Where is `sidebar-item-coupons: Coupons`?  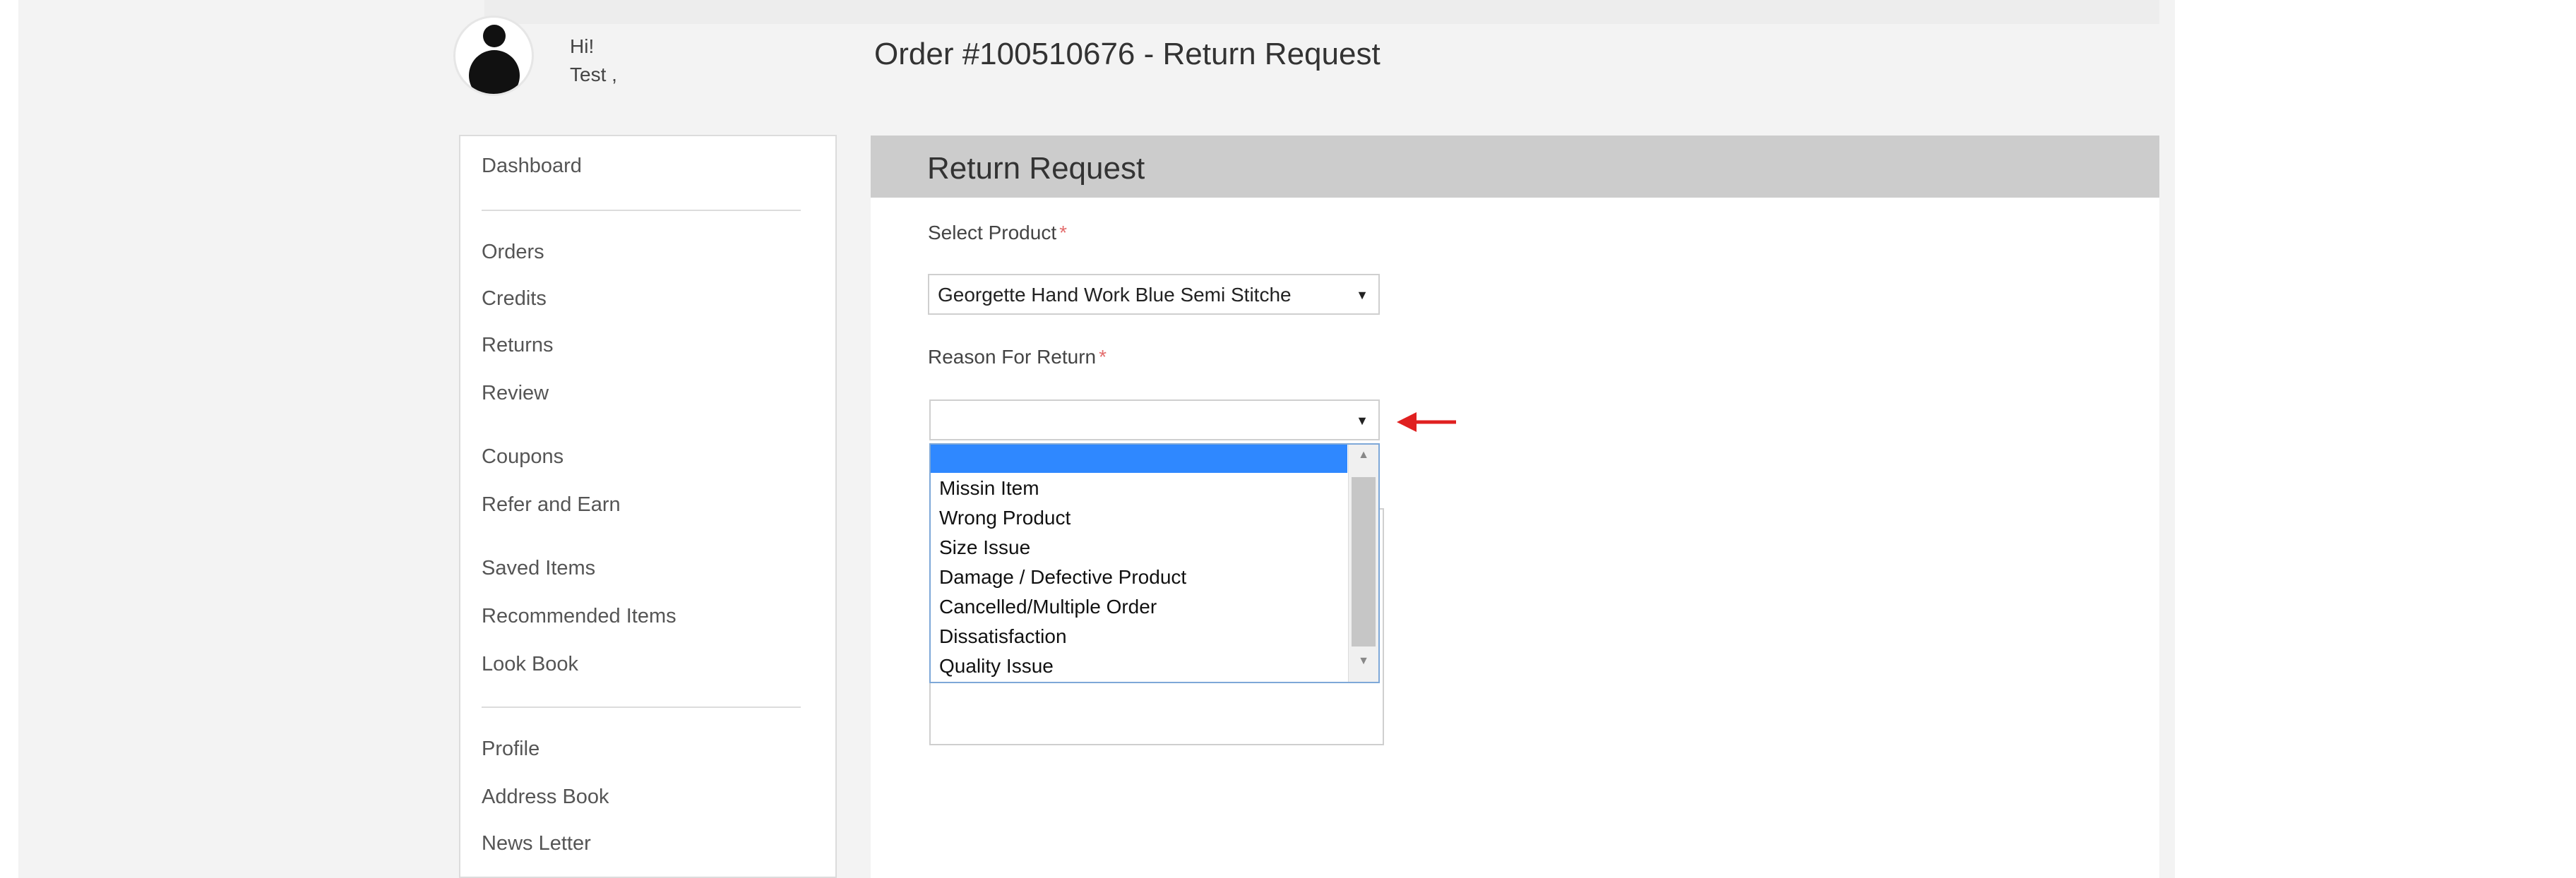
sidebar-item-coupons: Coupons is located at coordinates (523, 457).